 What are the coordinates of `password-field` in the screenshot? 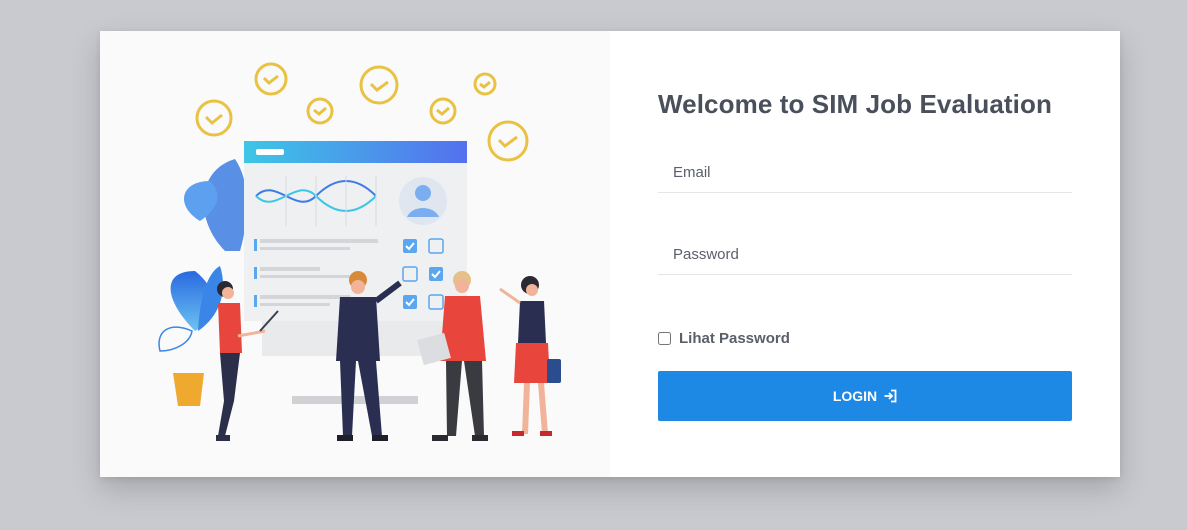 It's located at (865, 255).